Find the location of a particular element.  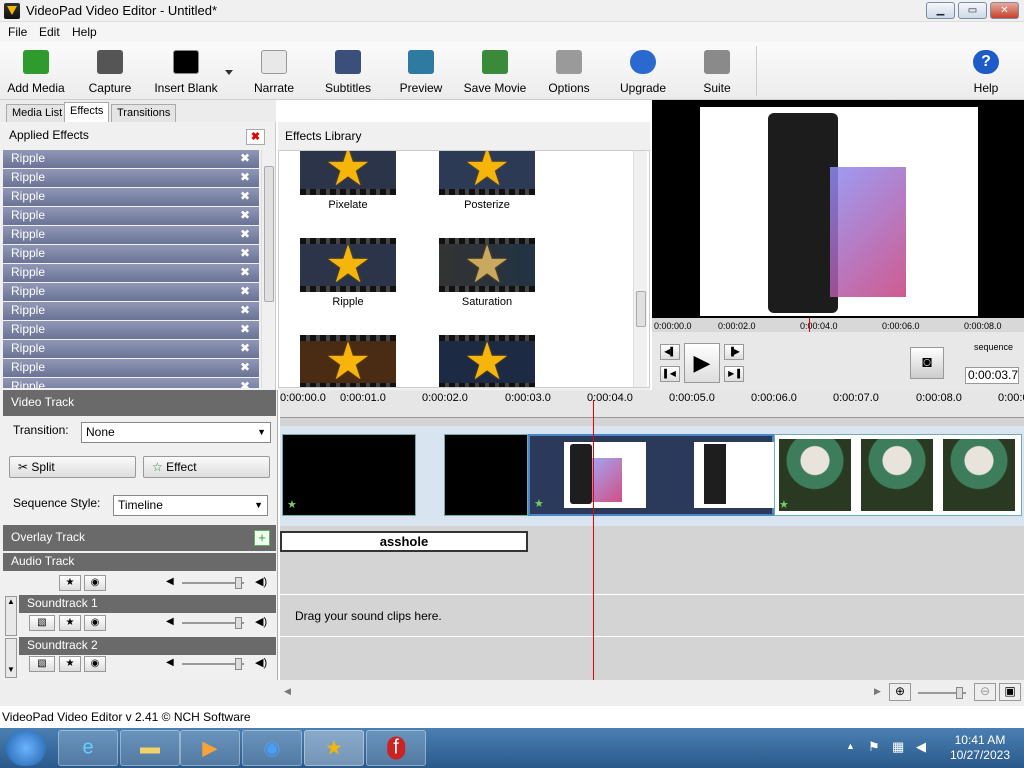

audio-effect-star-icon: ★ is located at coordinates (70, 583).